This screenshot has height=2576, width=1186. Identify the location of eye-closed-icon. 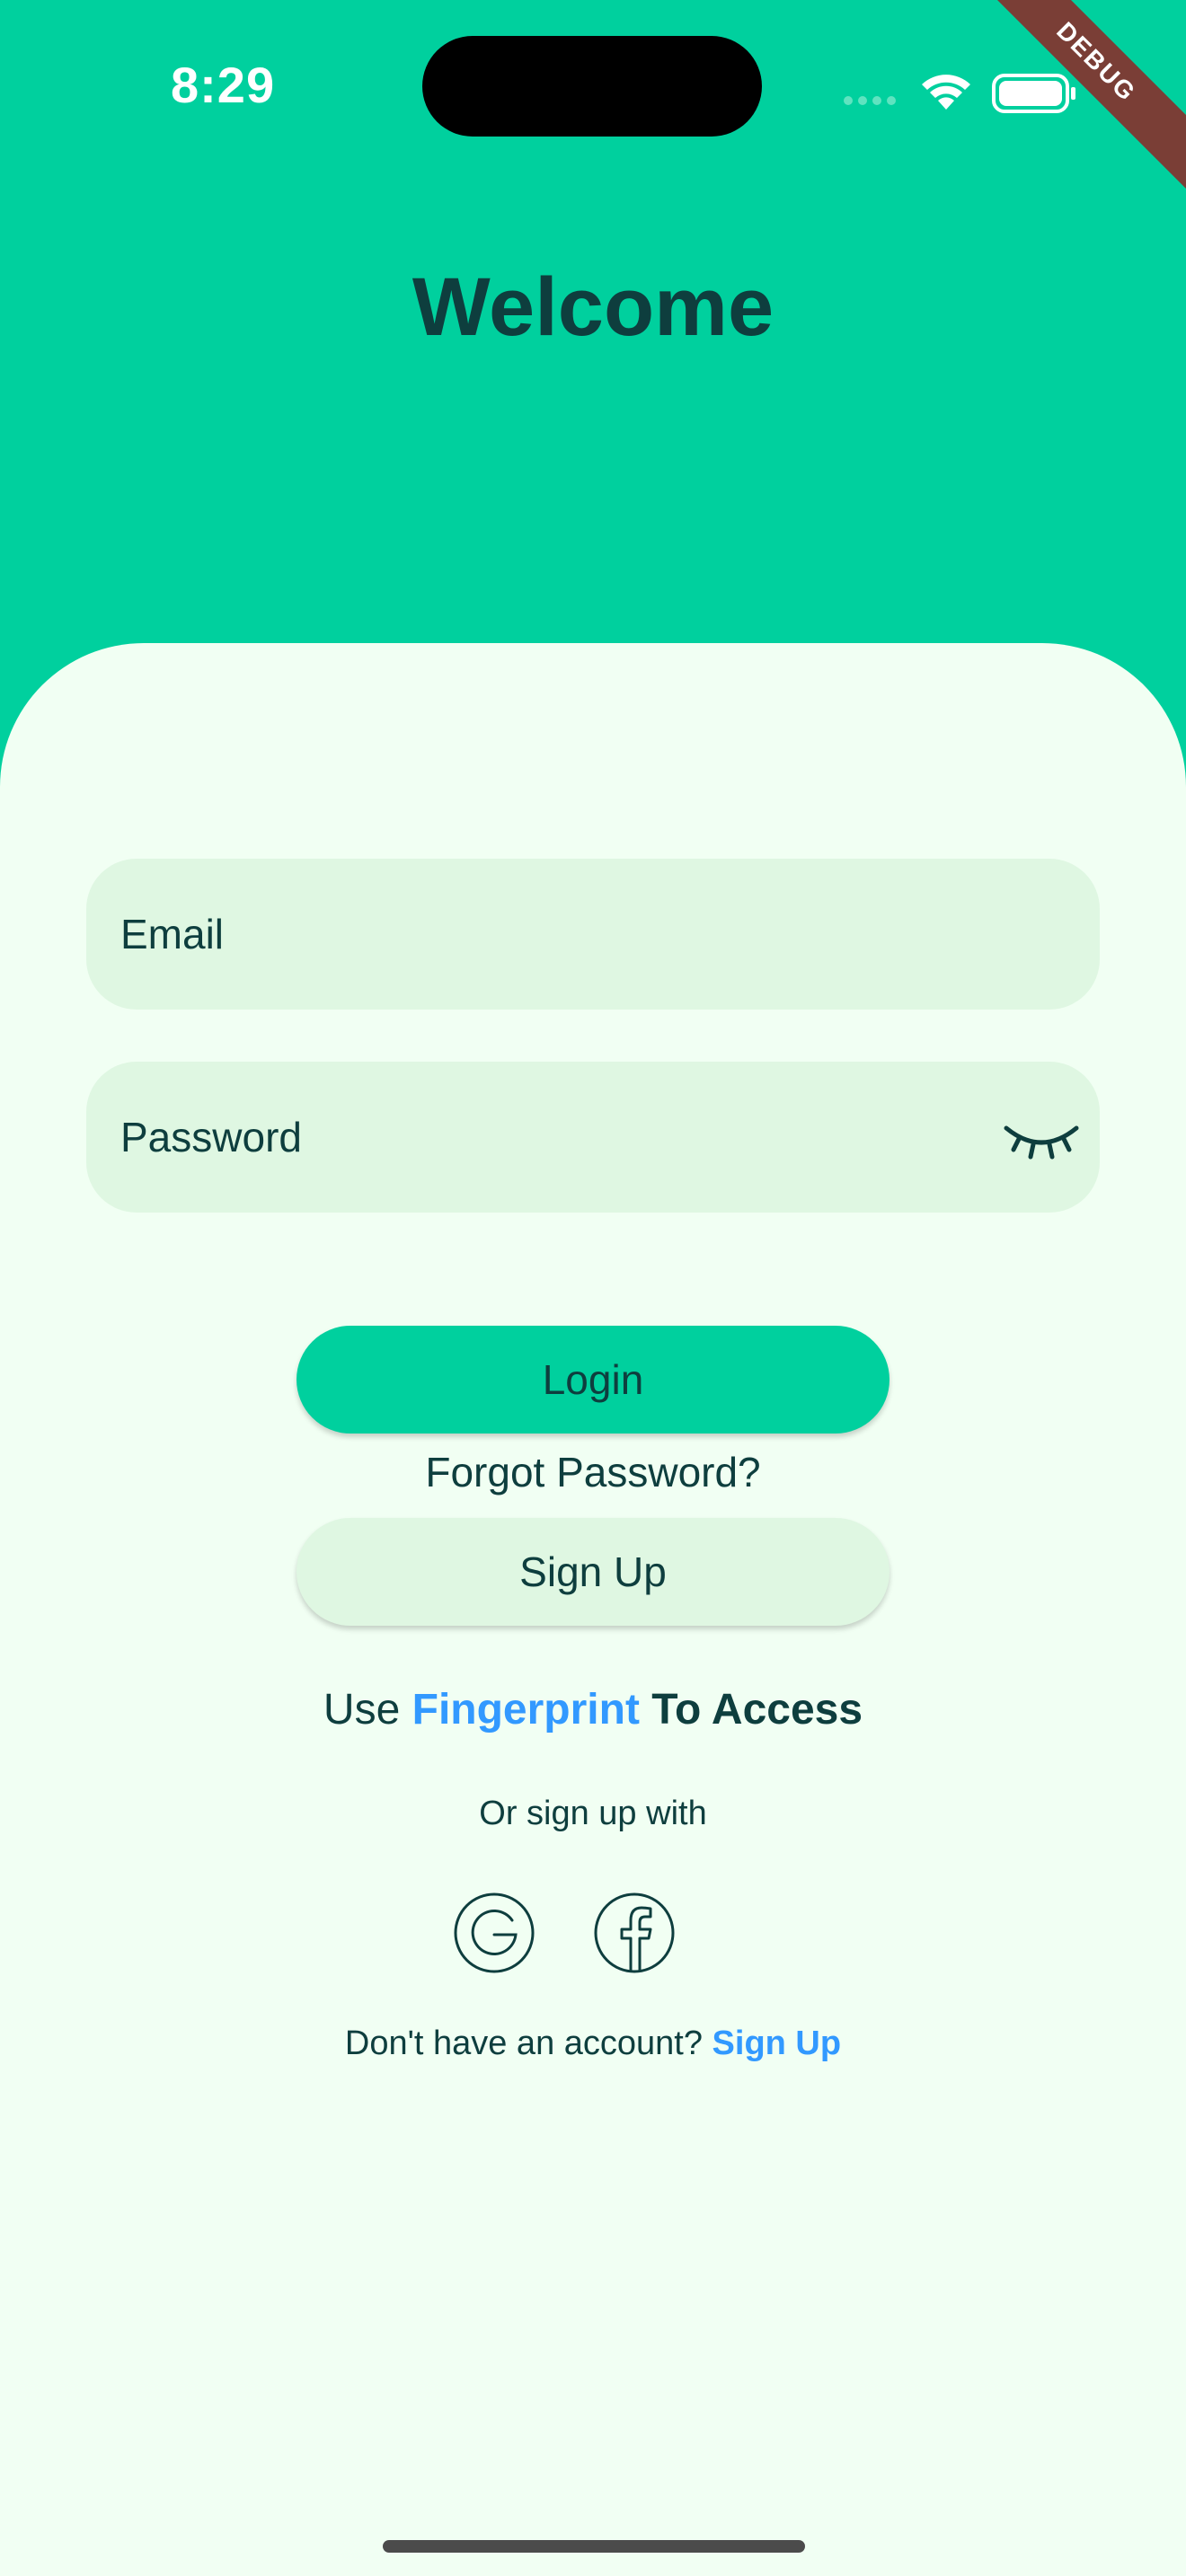
(1041, 1137).